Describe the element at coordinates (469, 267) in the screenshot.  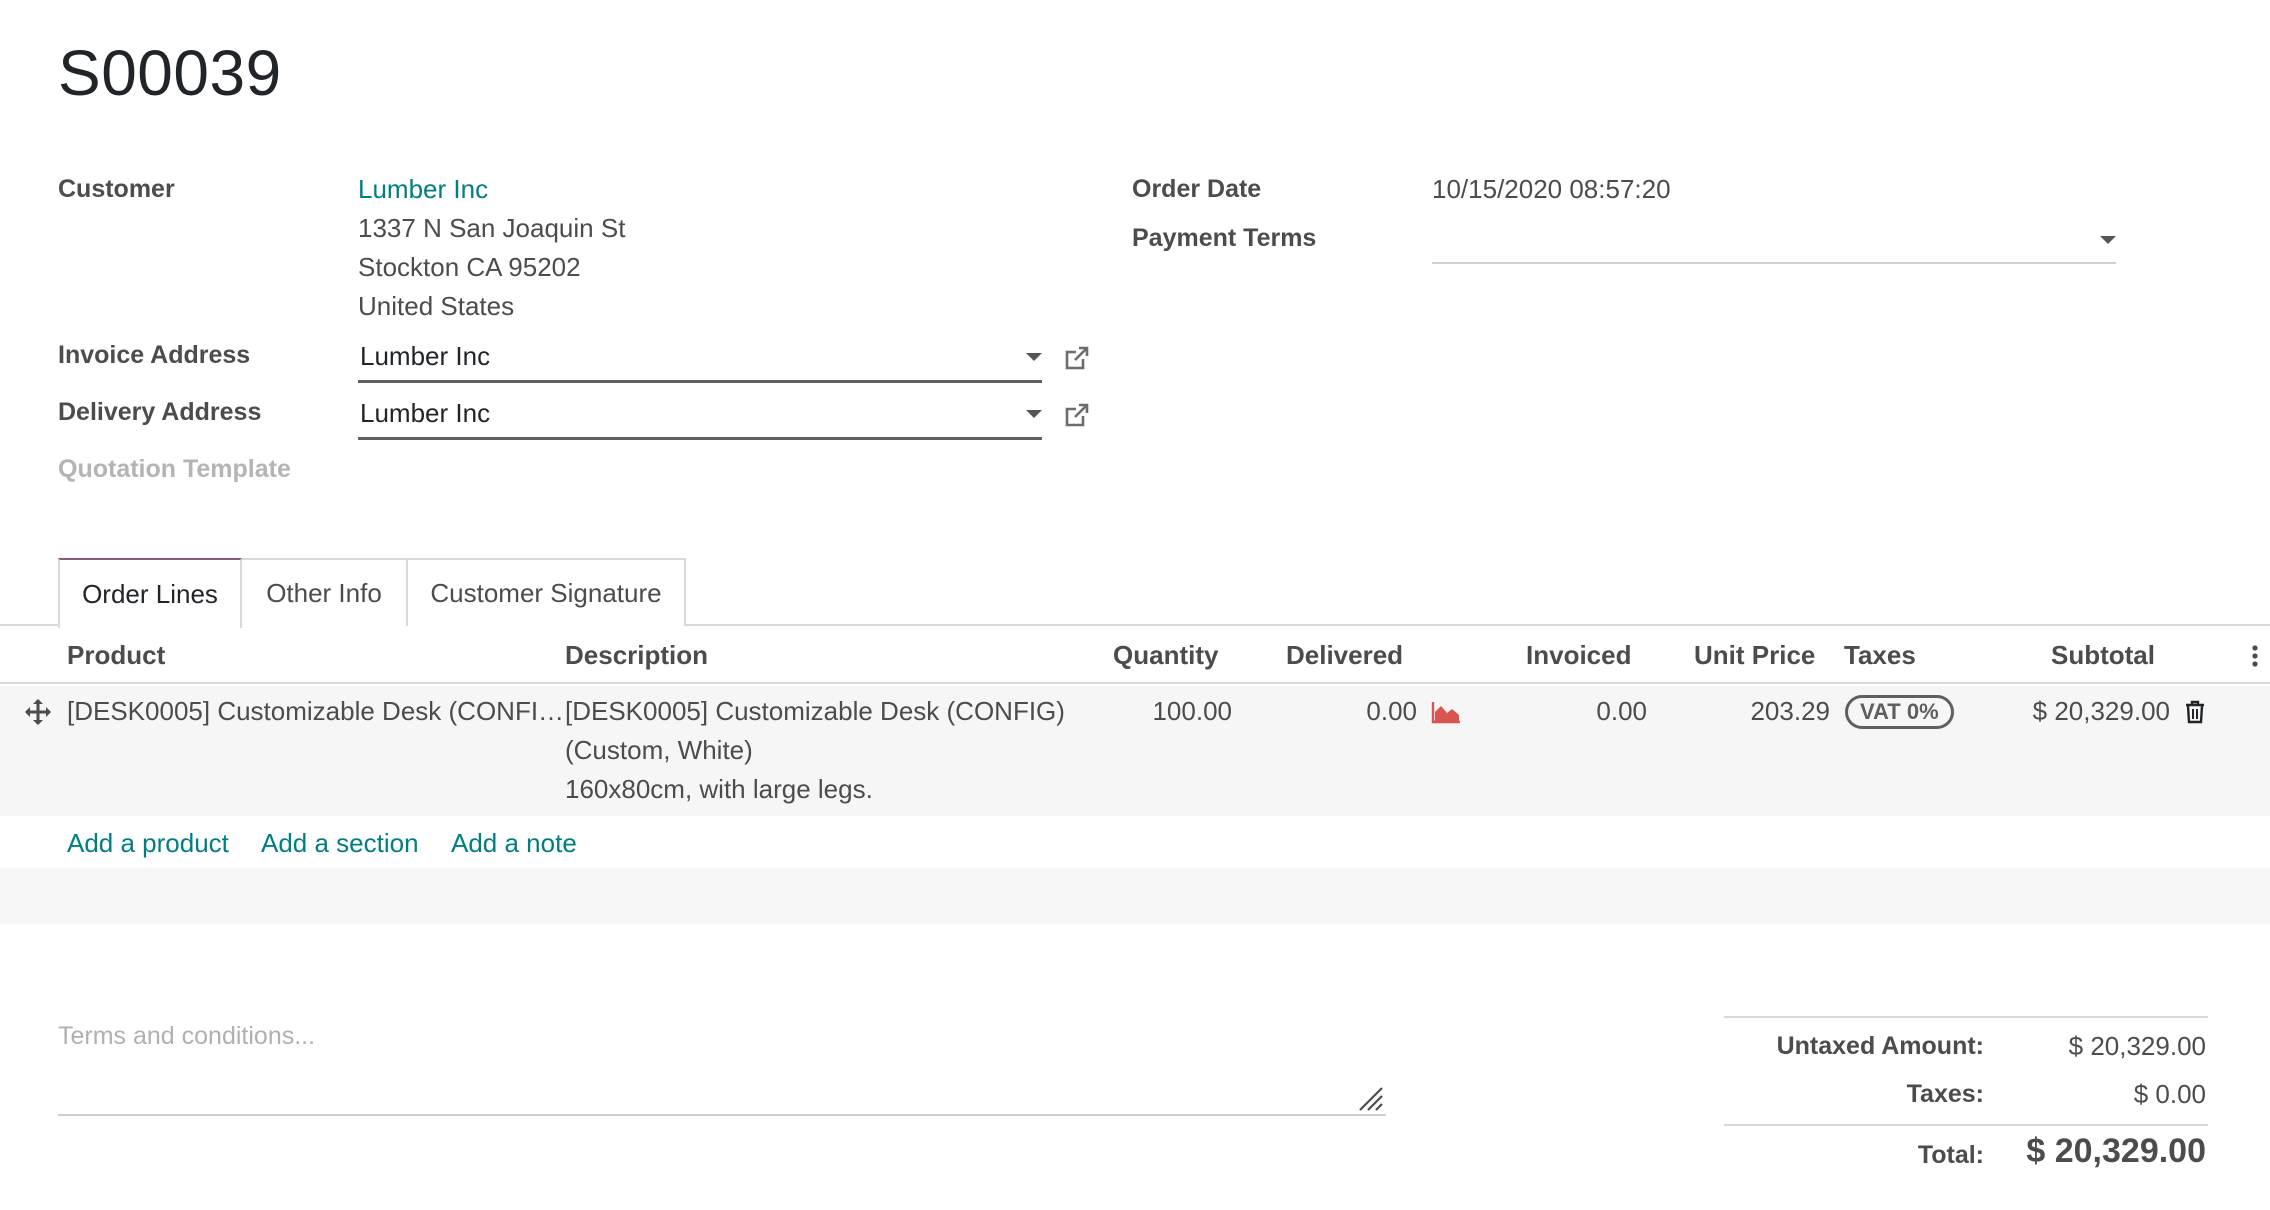
I see `customer-address-line2: Stockton CA 95202` at that location.